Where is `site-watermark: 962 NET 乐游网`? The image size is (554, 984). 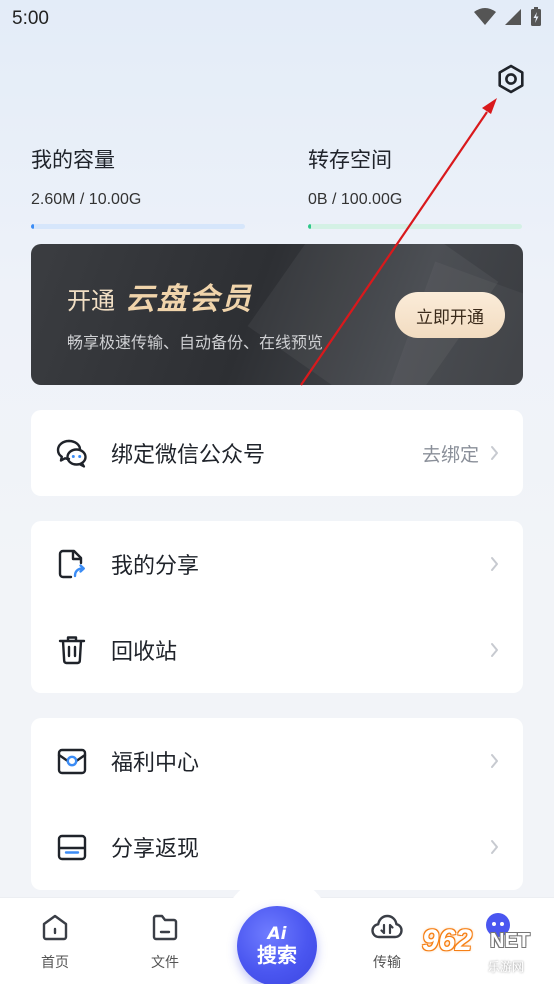
site-watermark: 962 NET 乐游网 is located at coordinates (483, 945).